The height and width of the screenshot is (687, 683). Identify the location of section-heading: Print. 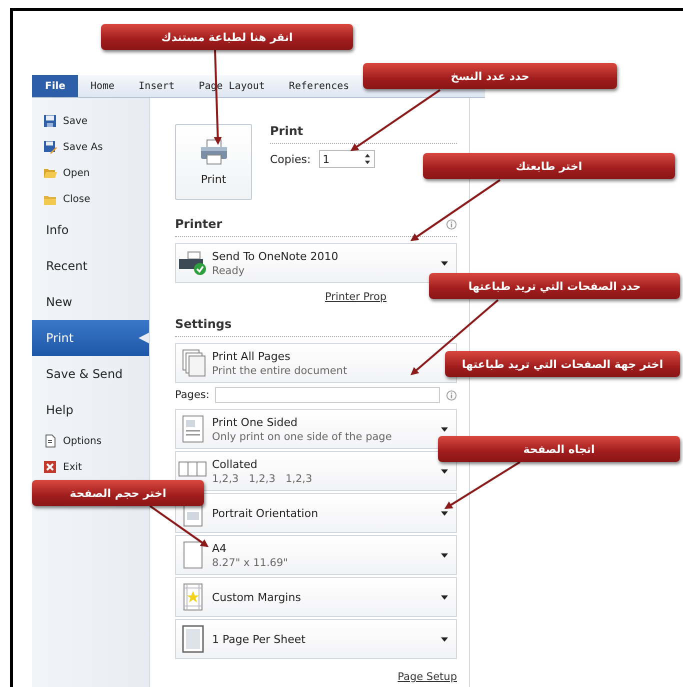
(287, 131).